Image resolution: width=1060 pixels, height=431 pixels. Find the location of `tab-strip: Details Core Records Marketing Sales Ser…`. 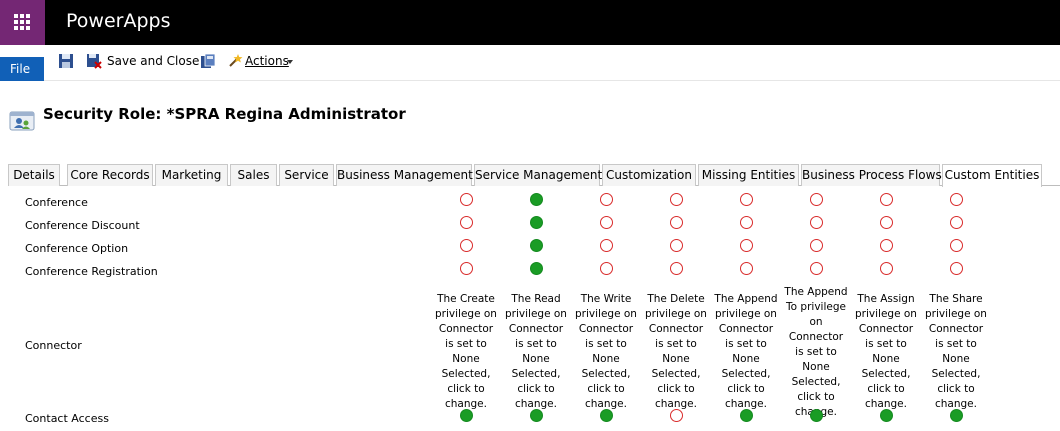

tab-strip: Details Core Records Marketing Sales Ser… is located at coordinates (534, 175).